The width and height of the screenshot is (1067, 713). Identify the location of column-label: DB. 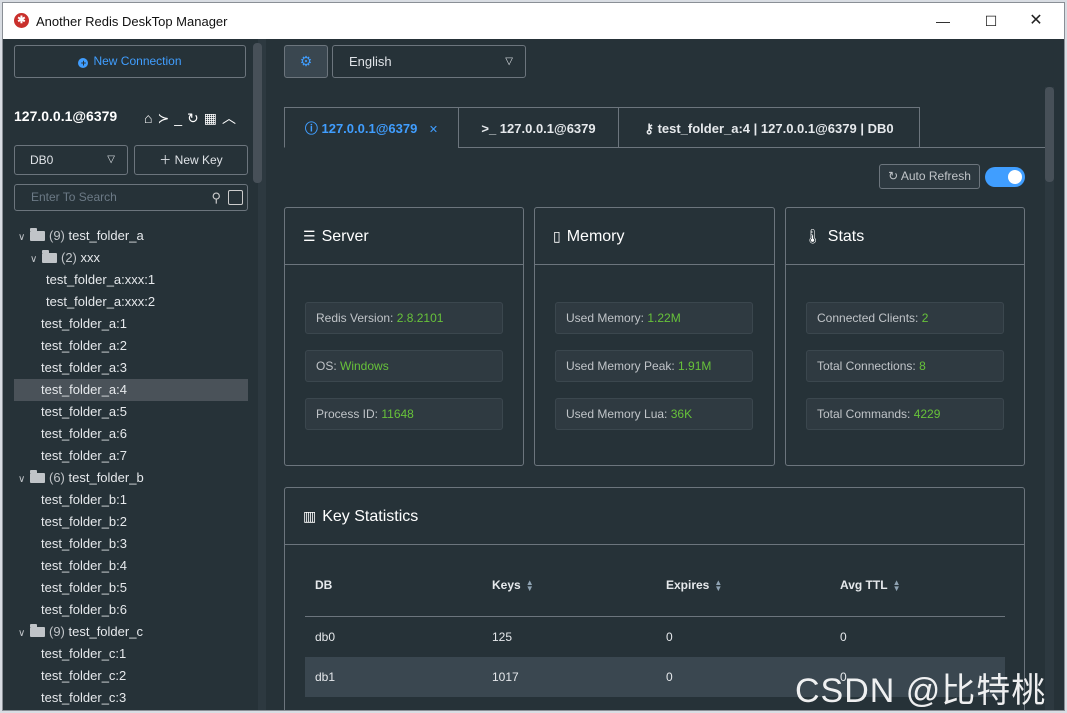
(324, 585).